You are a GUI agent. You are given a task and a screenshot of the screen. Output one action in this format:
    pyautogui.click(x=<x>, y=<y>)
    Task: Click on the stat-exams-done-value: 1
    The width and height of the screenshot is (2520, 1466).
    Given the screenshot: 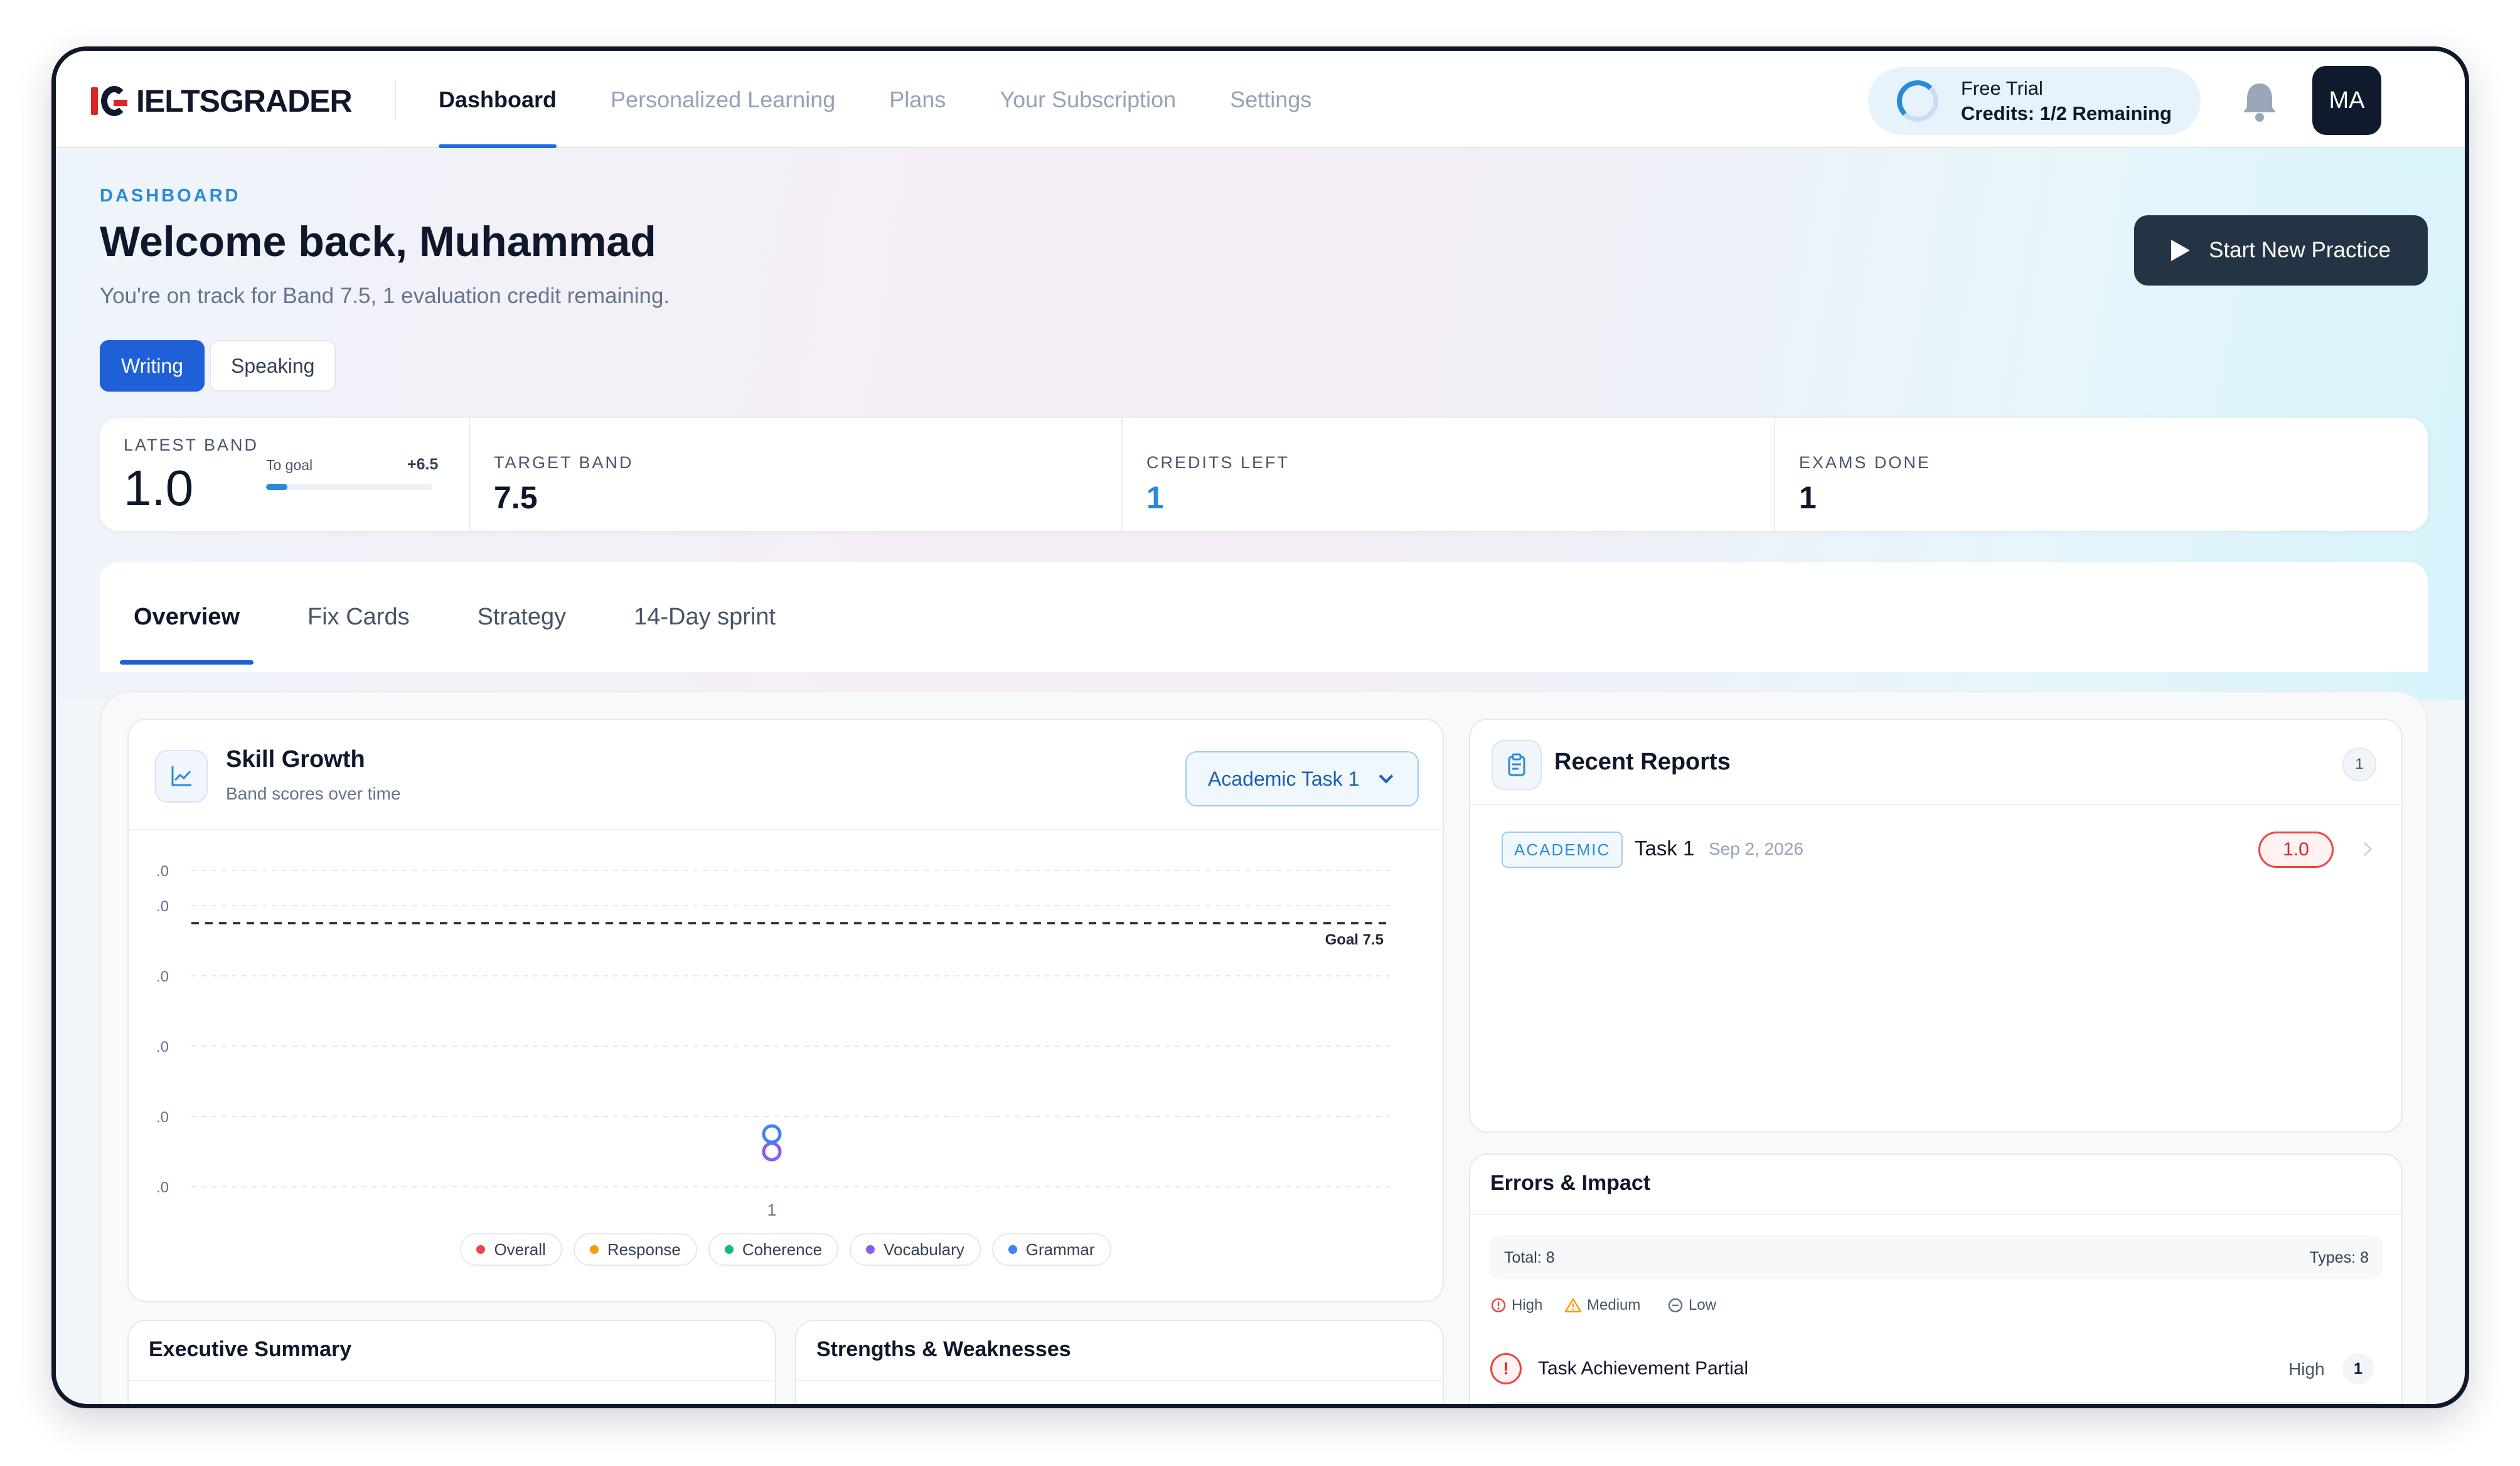 What is the action you would take?
    pyautogui.click(x=1808, y=497)
    